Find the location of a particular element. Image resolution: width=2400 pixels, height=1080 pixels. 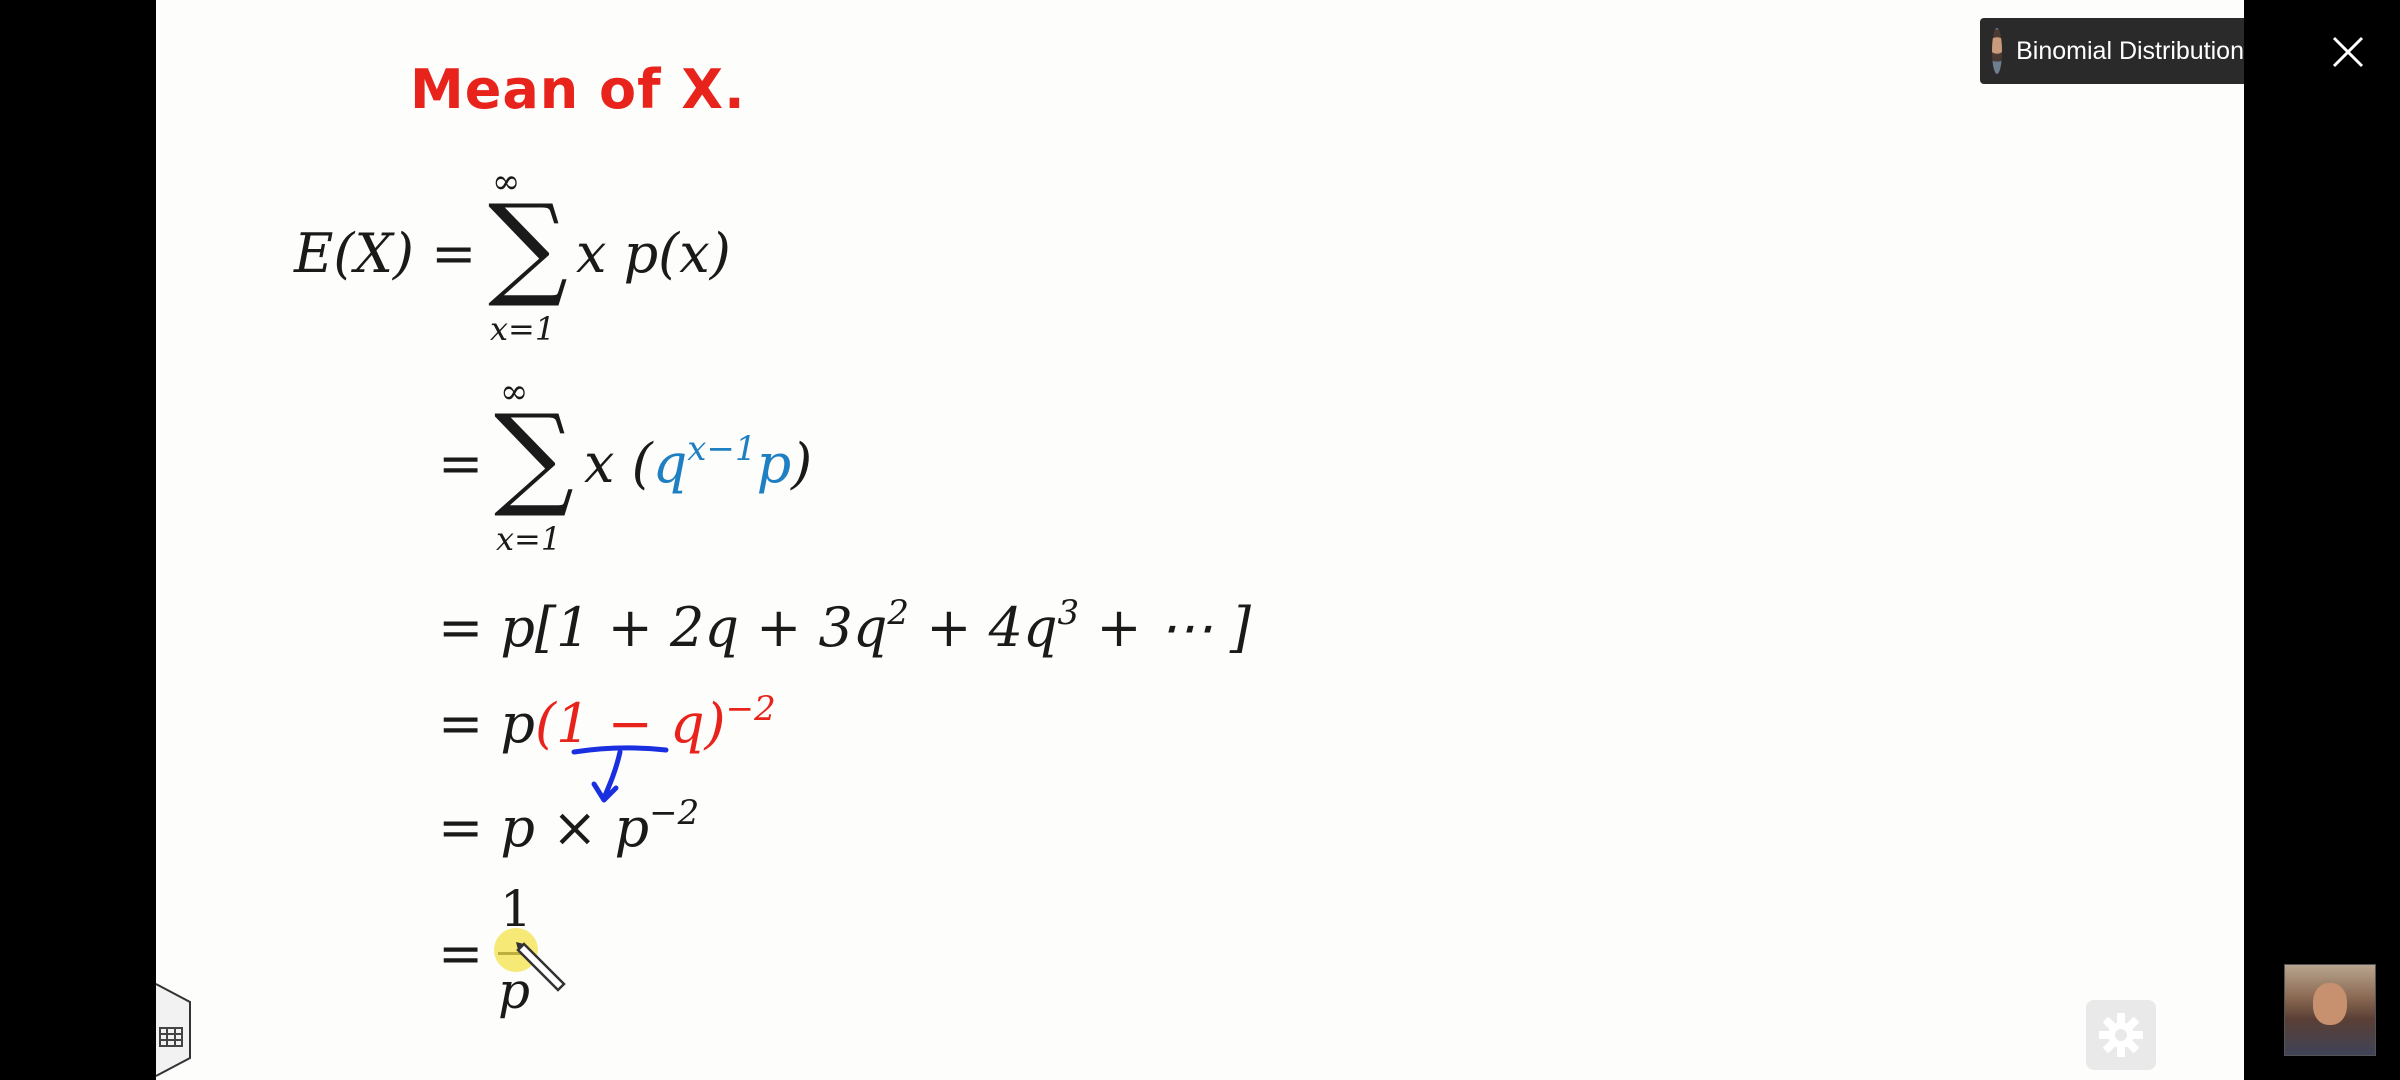

eq1-sigma: ∑ is located at coordinates (528, 246).